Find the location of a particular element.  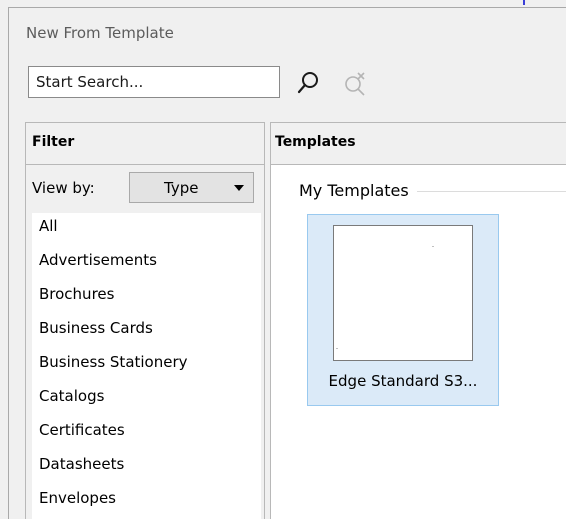

clear-search-icon is located at coordinates (355, 84).